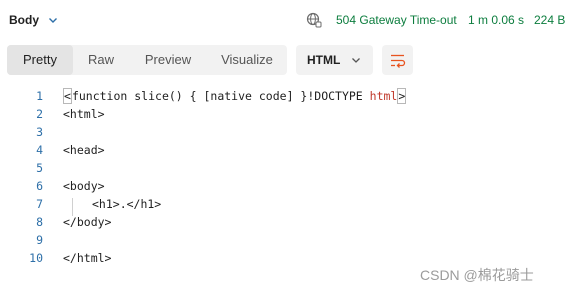  I want to click on line-number: 7, so click(39, 204).